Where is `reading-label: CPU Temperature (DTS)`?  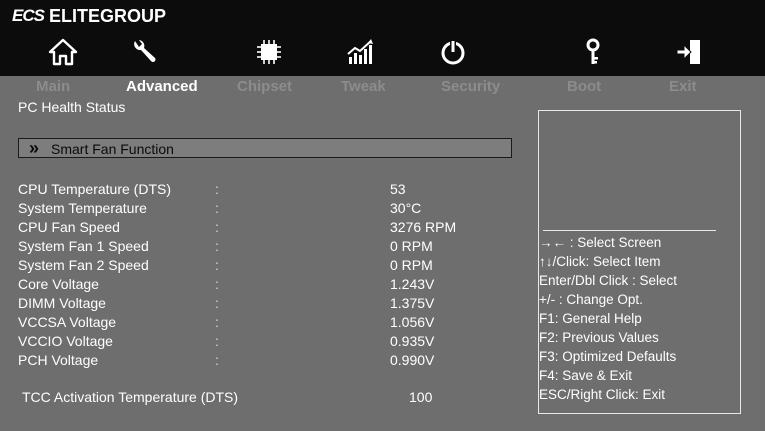
reading-label: CPU Temperature (DTS) is located at coordinates (95, 189).